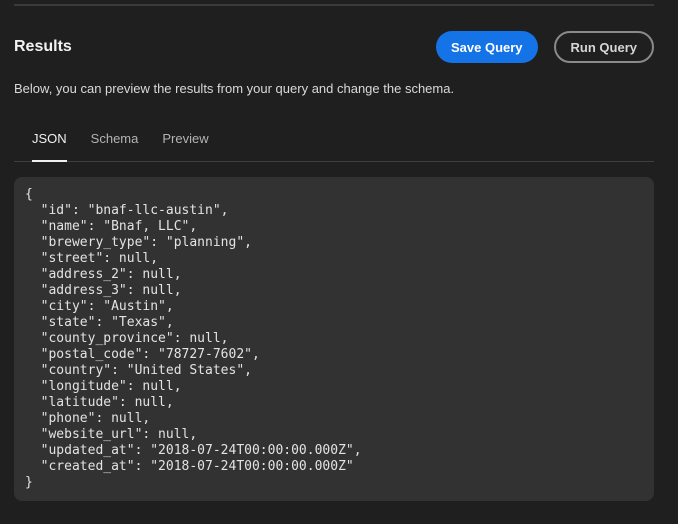  I want to click on page-title: Results, so click(43, 46).